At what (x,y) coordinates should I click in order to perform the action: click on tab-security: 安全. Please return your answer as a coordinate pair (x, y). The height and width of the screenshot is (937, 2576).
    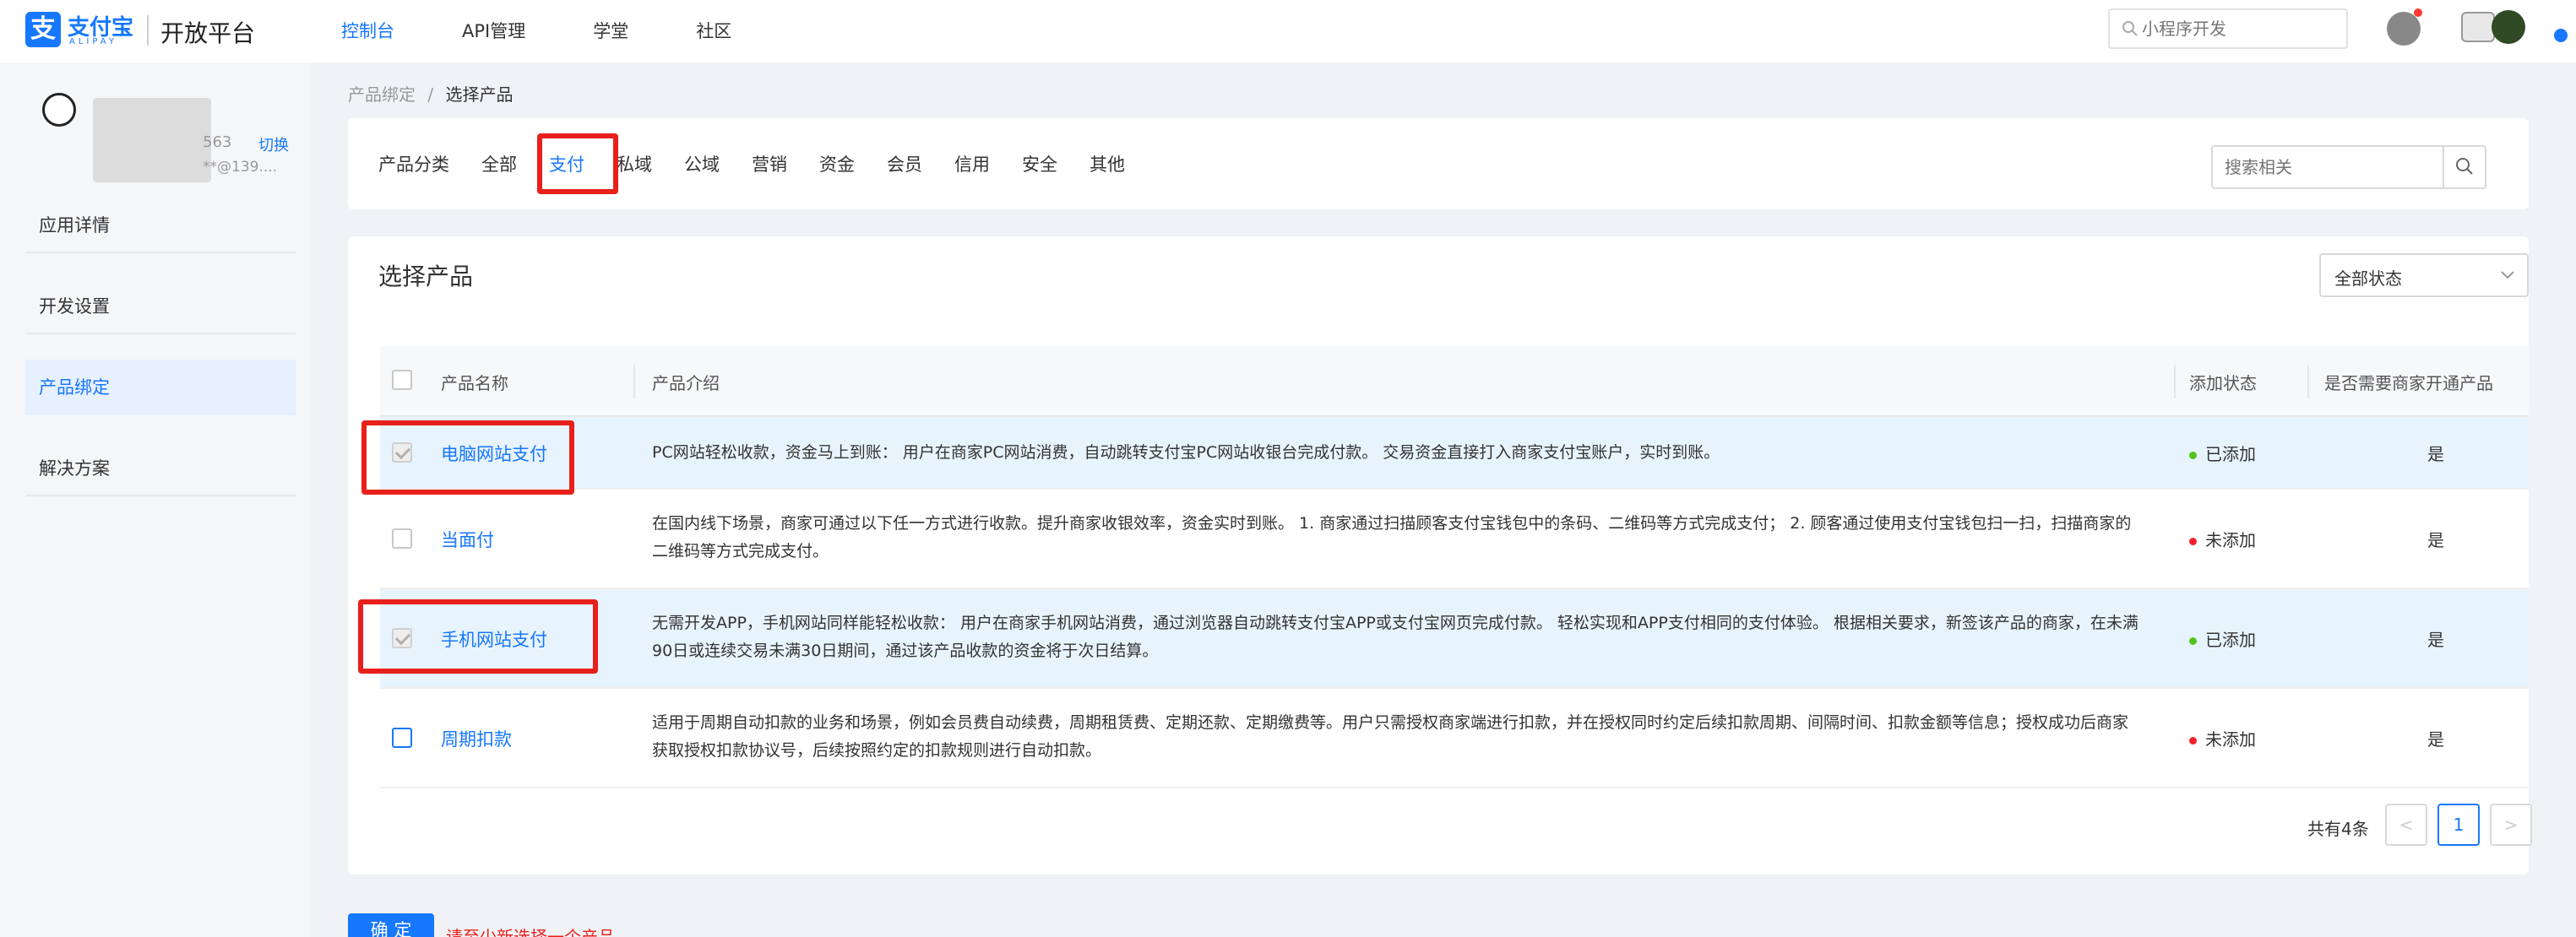
    Looking at the image, I should click on (1039, 163).